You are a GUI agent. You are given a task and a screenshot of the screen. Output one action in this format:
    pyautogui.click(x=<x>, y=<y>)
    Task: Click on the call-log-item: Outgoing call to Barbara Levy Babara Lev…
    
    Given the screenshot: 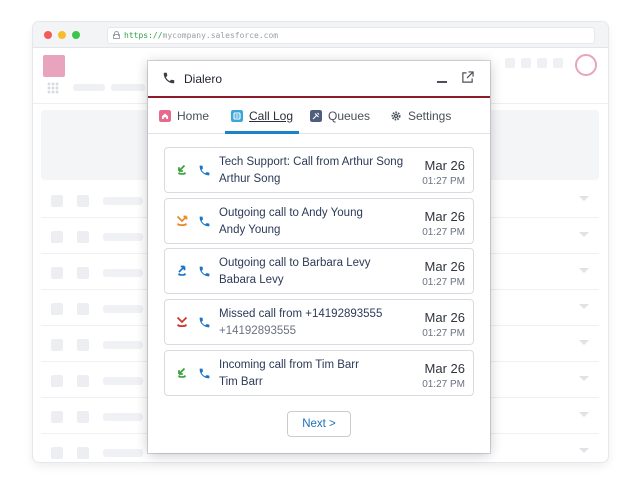 What is the action you would take?
    pyautogui.click(x=319, y=271)
    